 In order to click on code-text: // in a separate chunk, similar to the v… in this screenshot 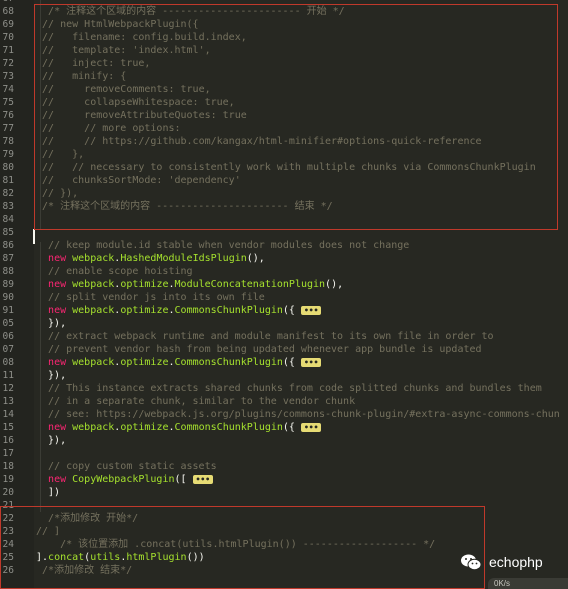, I will do `click(195, 401)`.